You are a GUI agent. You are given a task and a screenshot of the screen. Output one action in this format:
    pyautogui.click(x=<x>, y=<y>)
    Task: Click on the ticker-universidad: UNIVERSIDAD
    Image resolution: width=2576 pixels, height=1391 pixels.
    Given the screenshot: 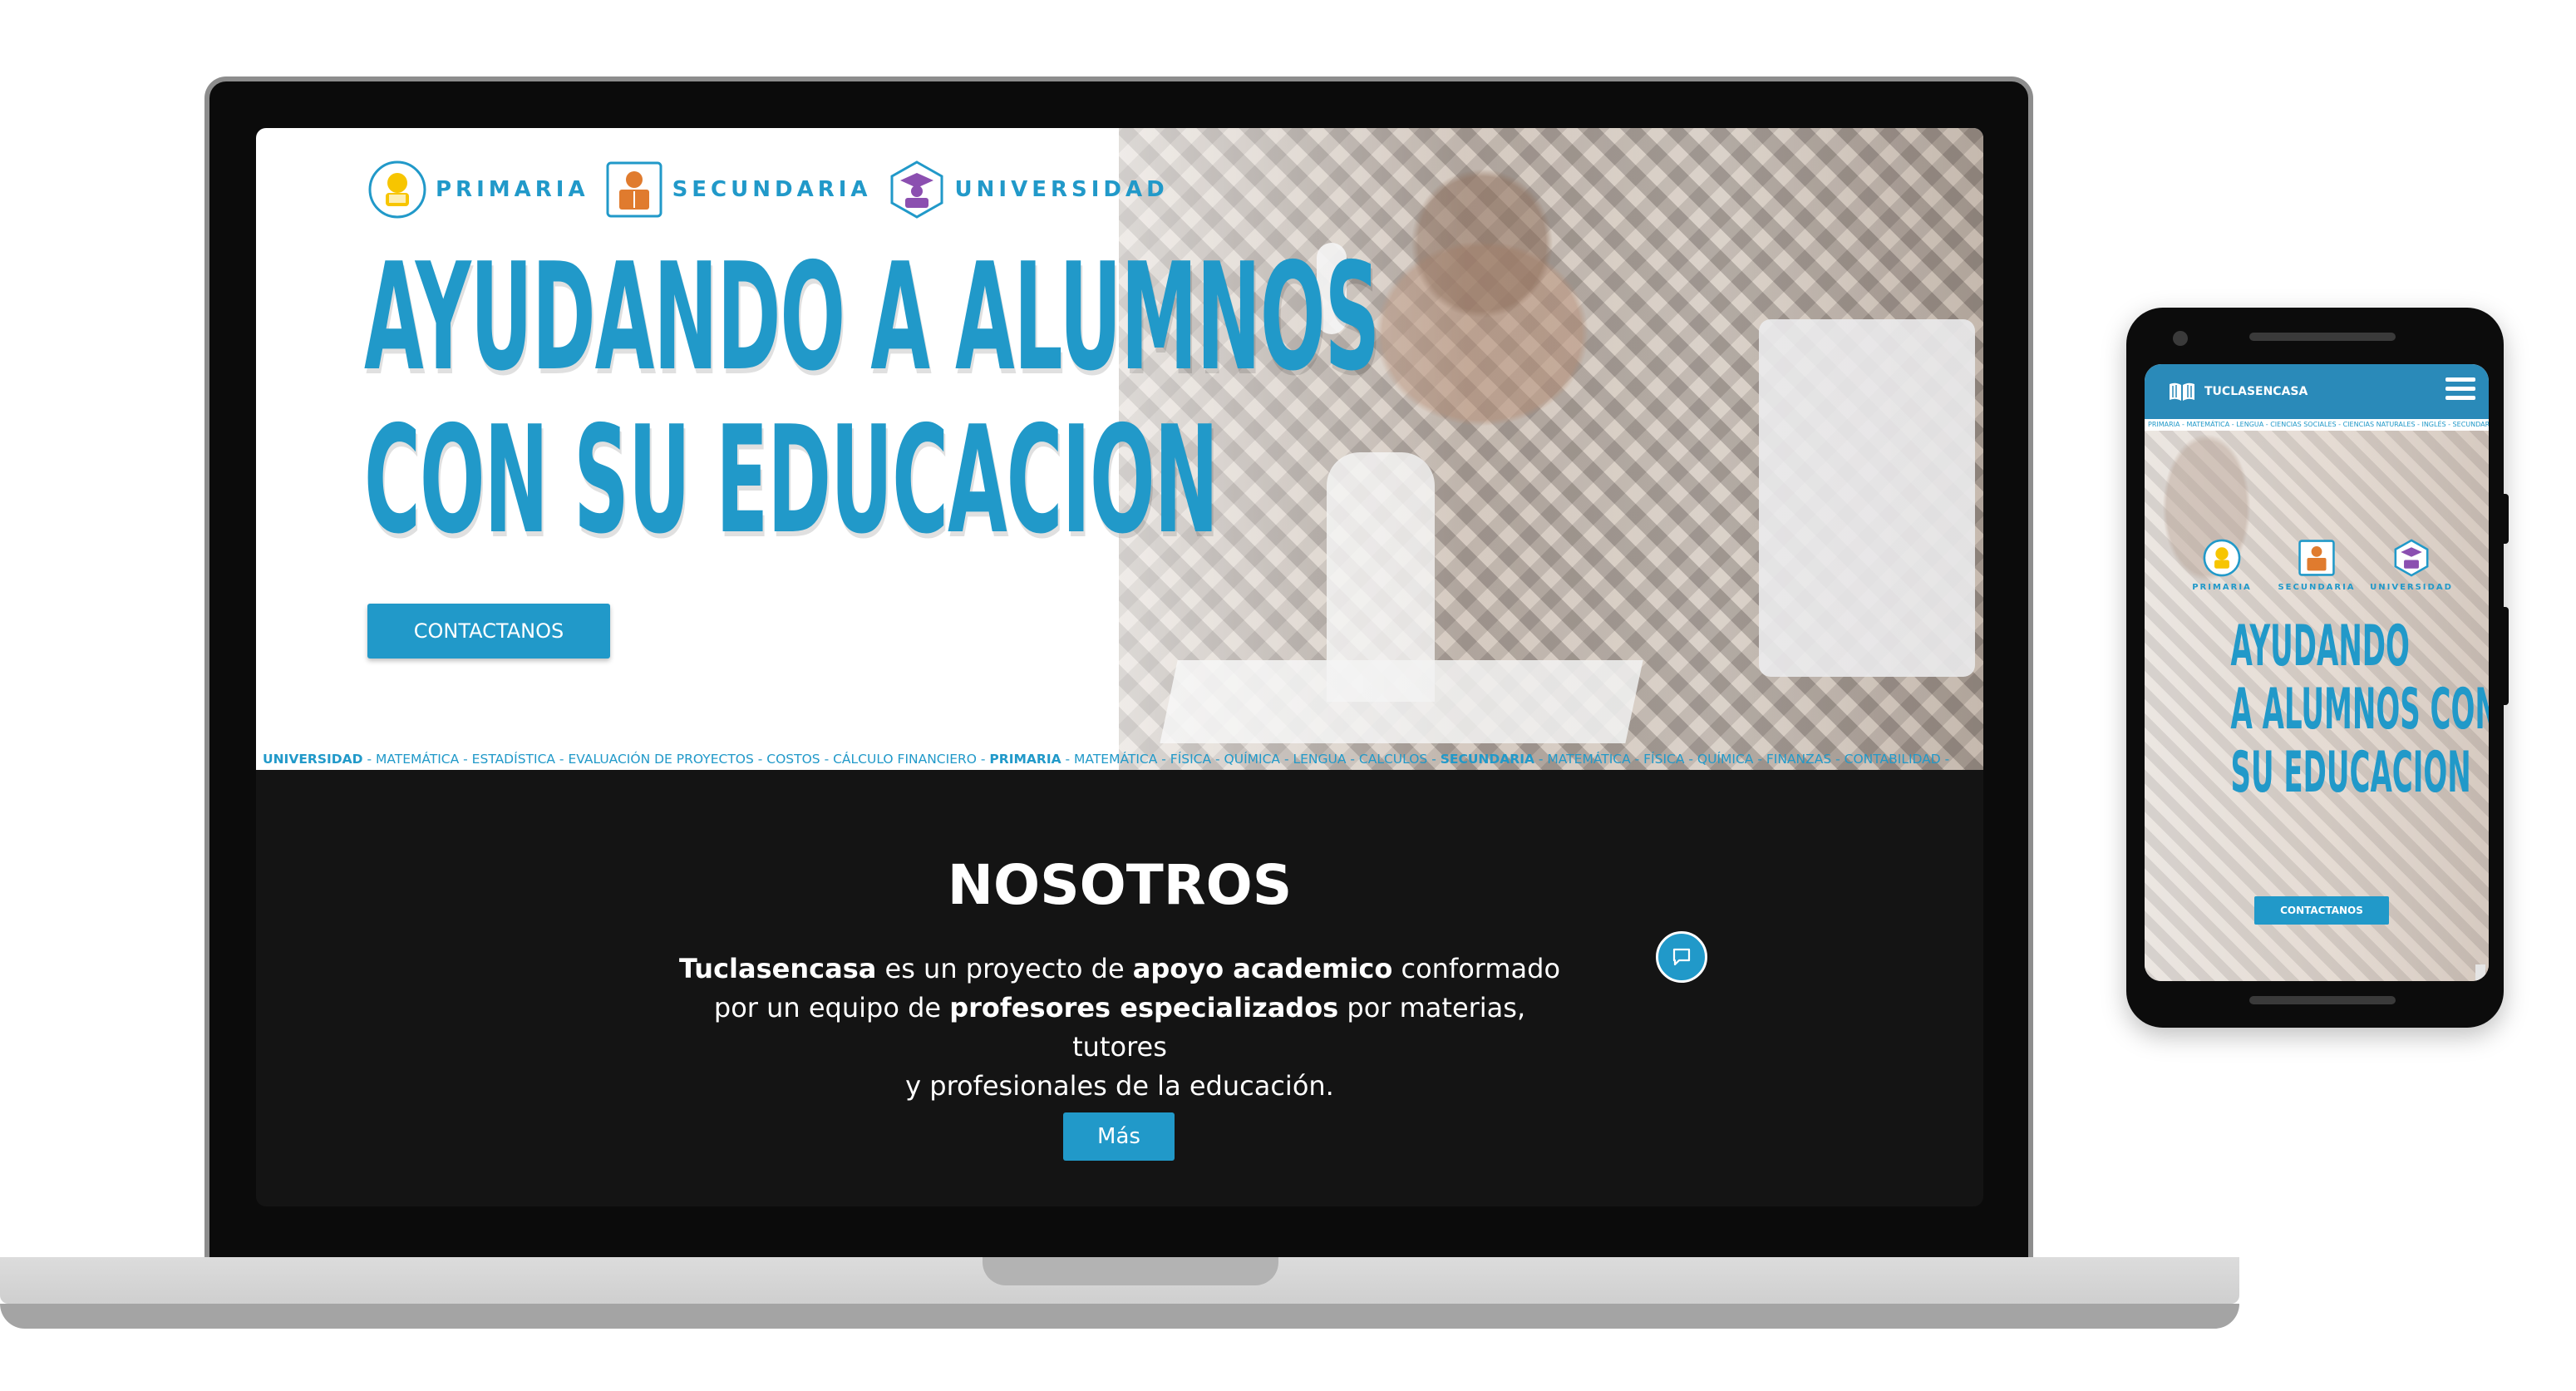 What is the action you would take?
    pyautogui.click(x=313, y=759)
    